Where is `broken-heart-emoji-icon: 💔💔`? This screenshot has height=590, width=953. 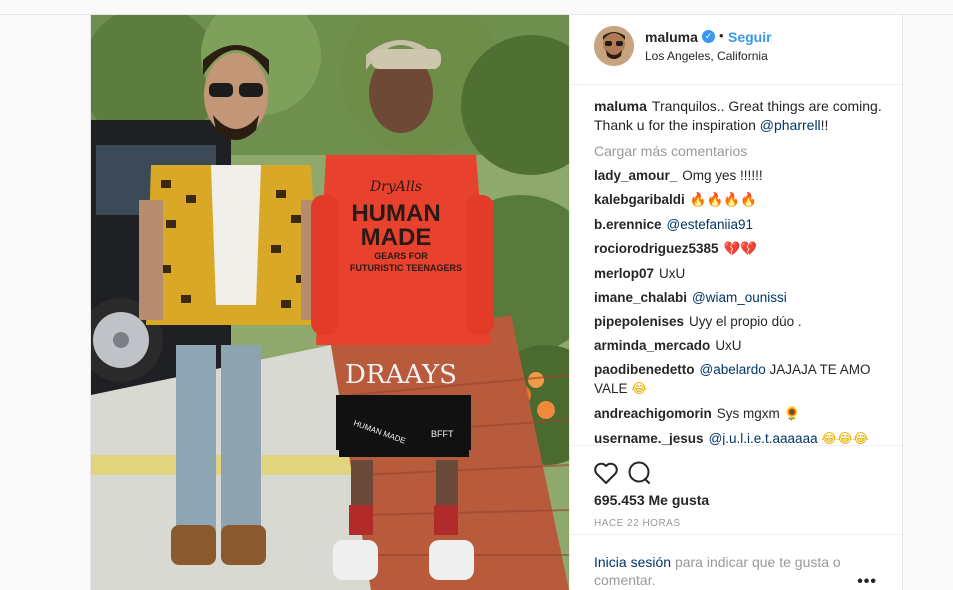
broken-heart-emoji-icon: 💔💔 is located at coordinates (740, 249).